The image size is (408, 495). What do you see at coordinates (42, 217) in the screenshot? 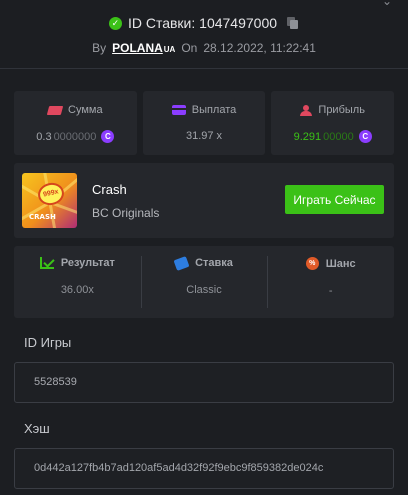
I see `thumb-word: CRASH` at bounding box center [42, 217].